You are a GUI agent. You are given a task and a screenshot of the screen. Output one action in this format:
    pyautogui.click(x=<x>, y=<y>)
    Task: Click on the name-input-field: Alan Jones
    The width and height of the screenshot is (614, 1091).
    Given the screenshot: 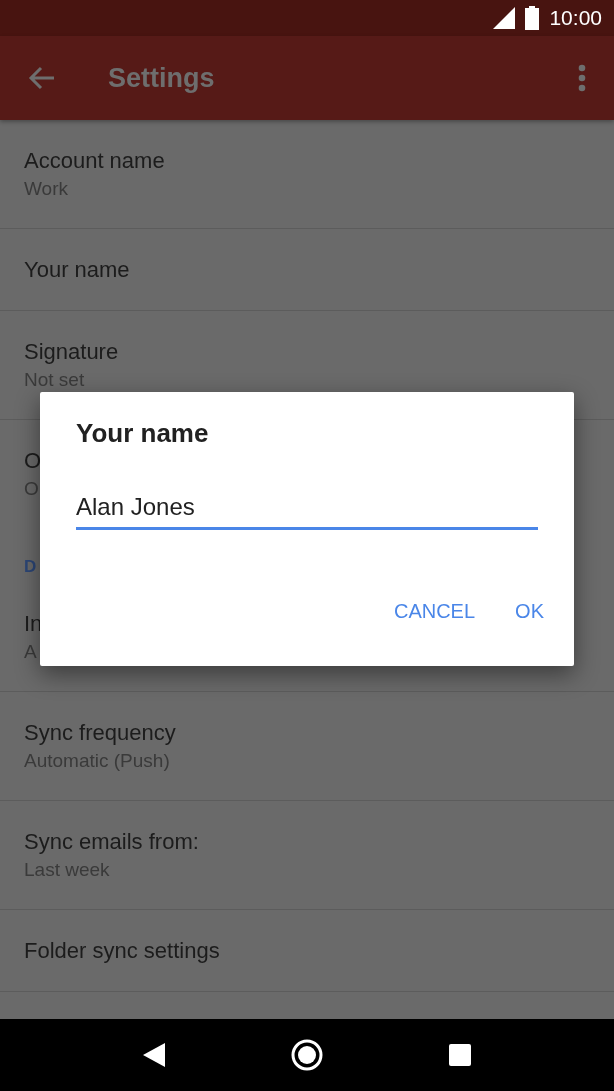 What is the action you would take?
    pyautogui.click(x=307, y=511)
    